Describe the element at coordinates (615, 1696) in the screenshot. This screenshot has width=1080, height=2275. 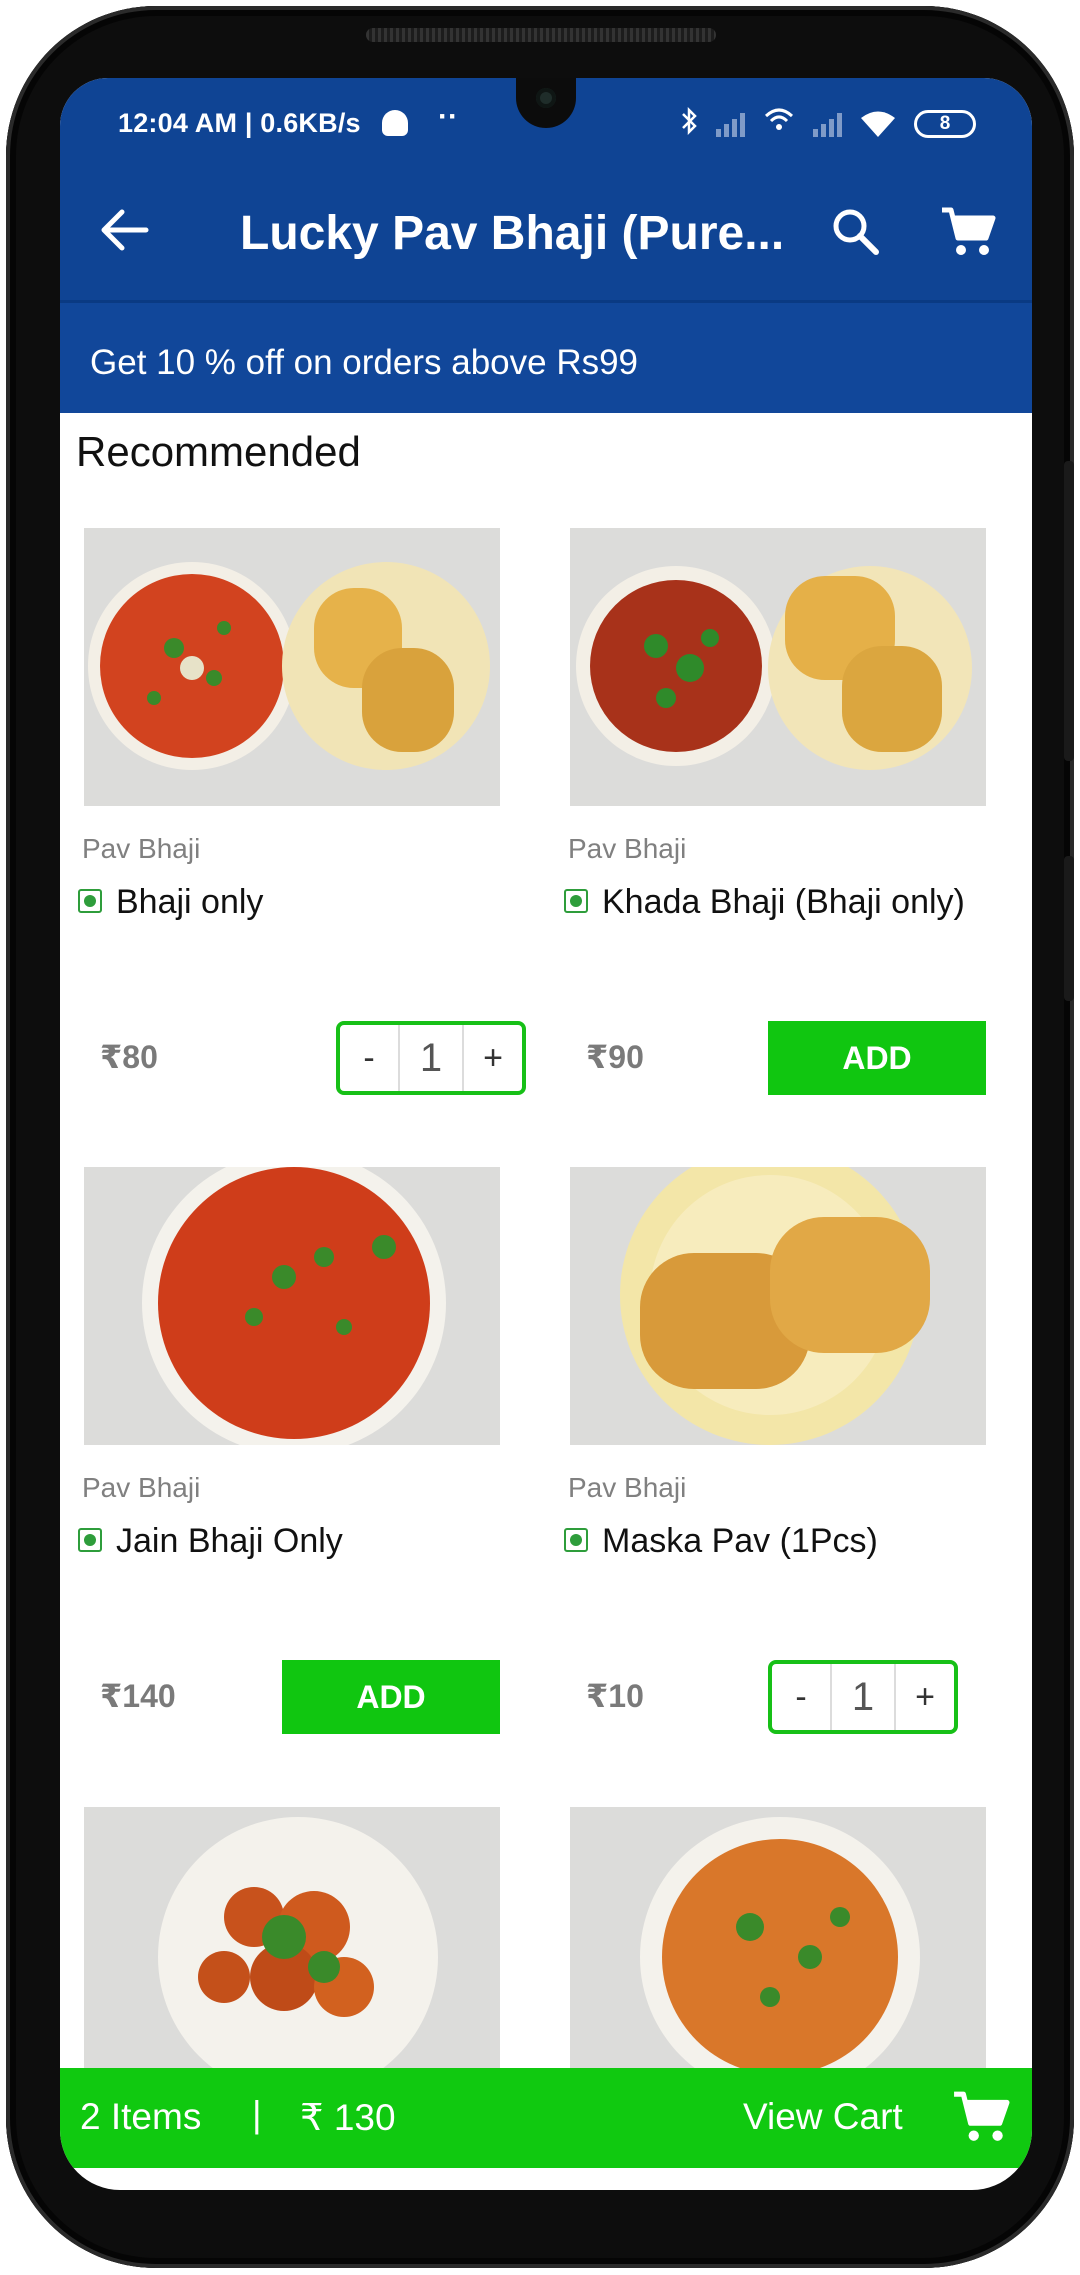
I see `product-price: ₹10` at that location.